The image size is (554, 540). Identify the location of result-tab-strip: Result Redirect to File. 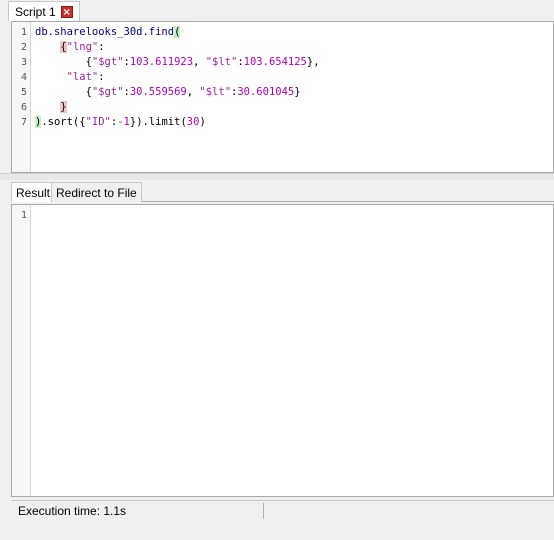
(282, 191).